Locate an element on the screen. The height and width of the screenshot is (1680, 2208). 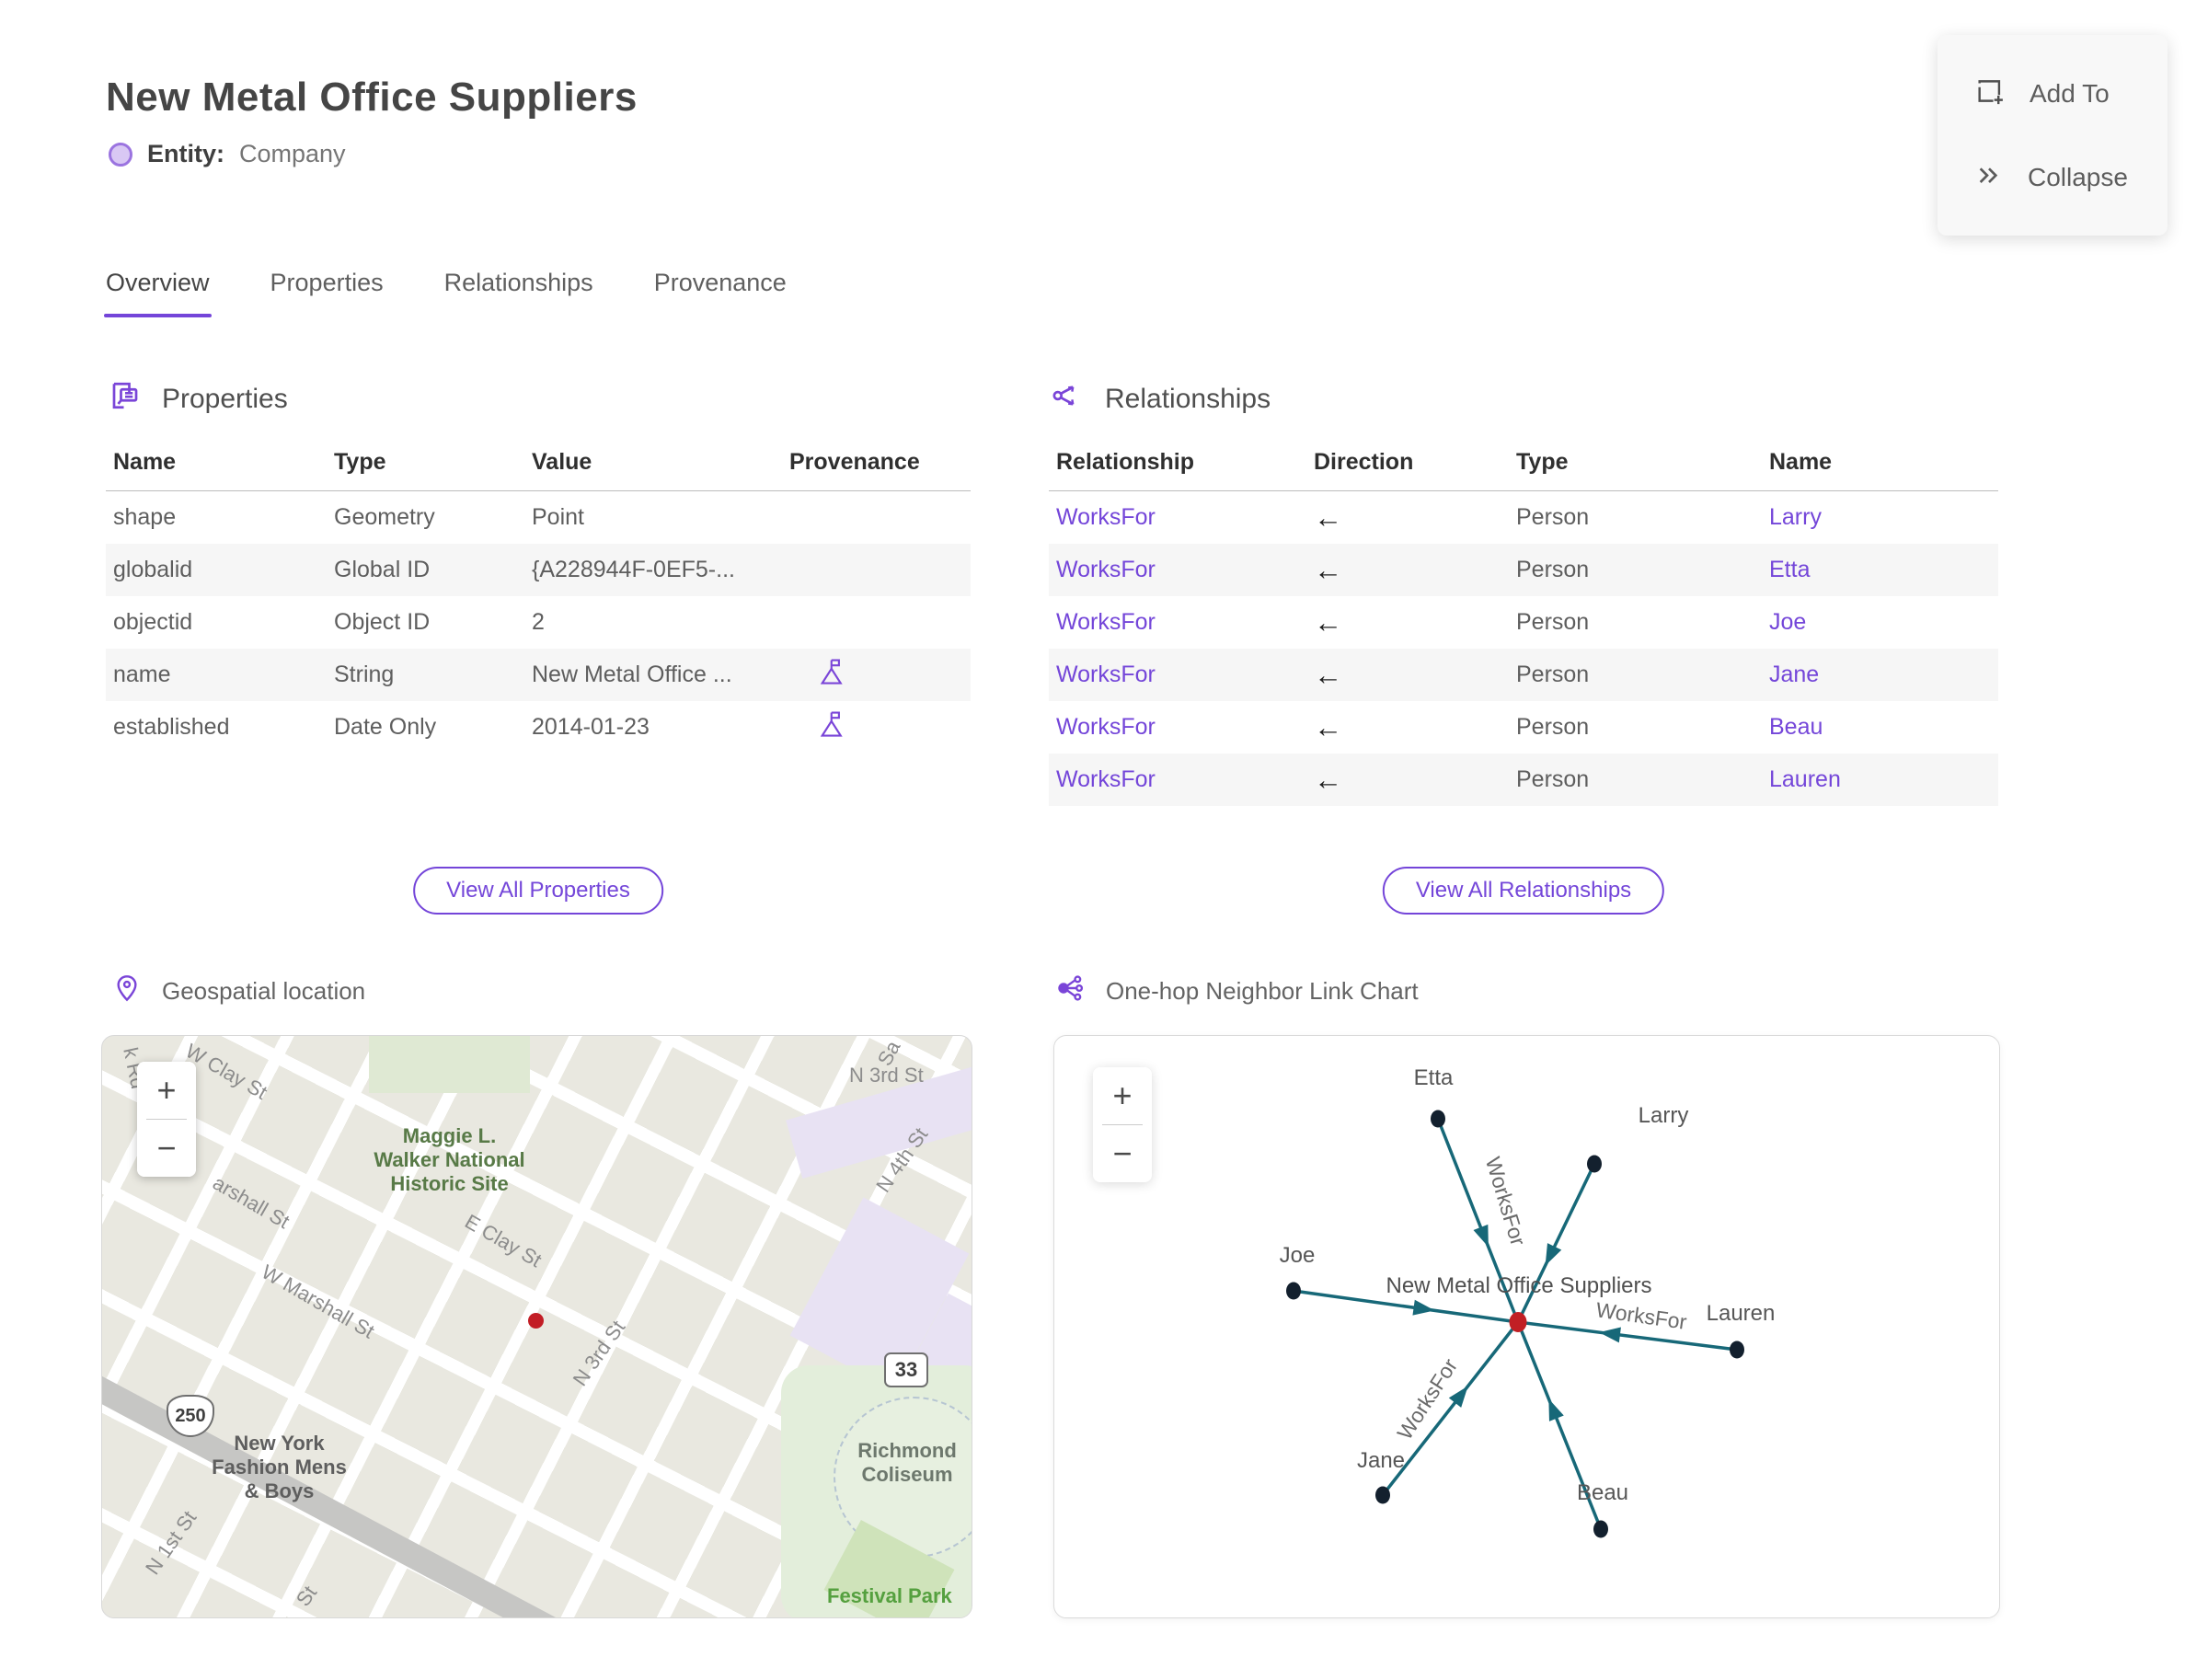
chart-zoom-out-button: − is located at coordinates (1122, 1153).